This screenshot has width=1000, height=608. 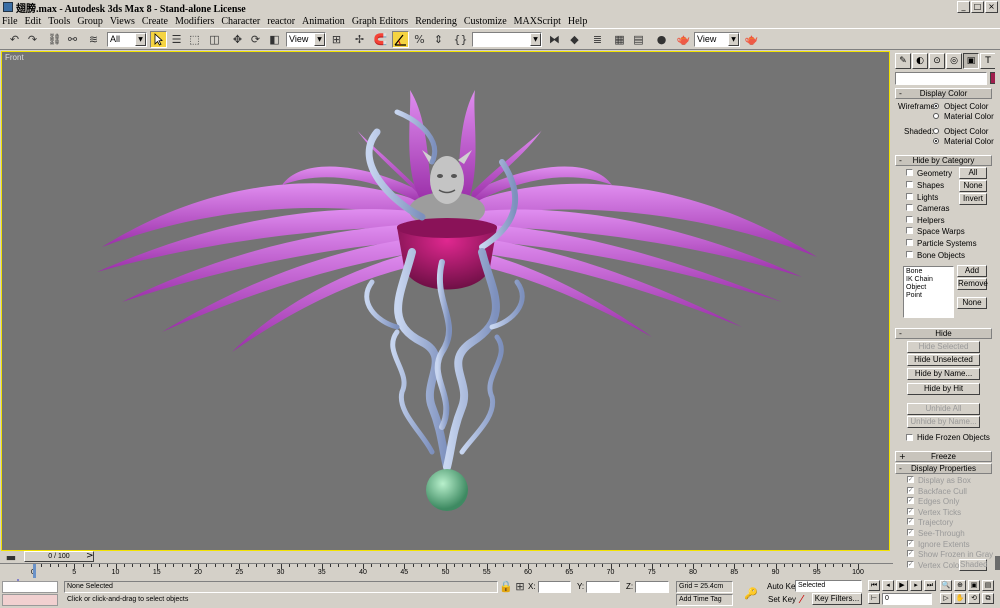 What do you see at coordinates (910, 543) in the screenshot?
I see `ignore-extents-checkbox: ✓` at bounding box center [910, 543].